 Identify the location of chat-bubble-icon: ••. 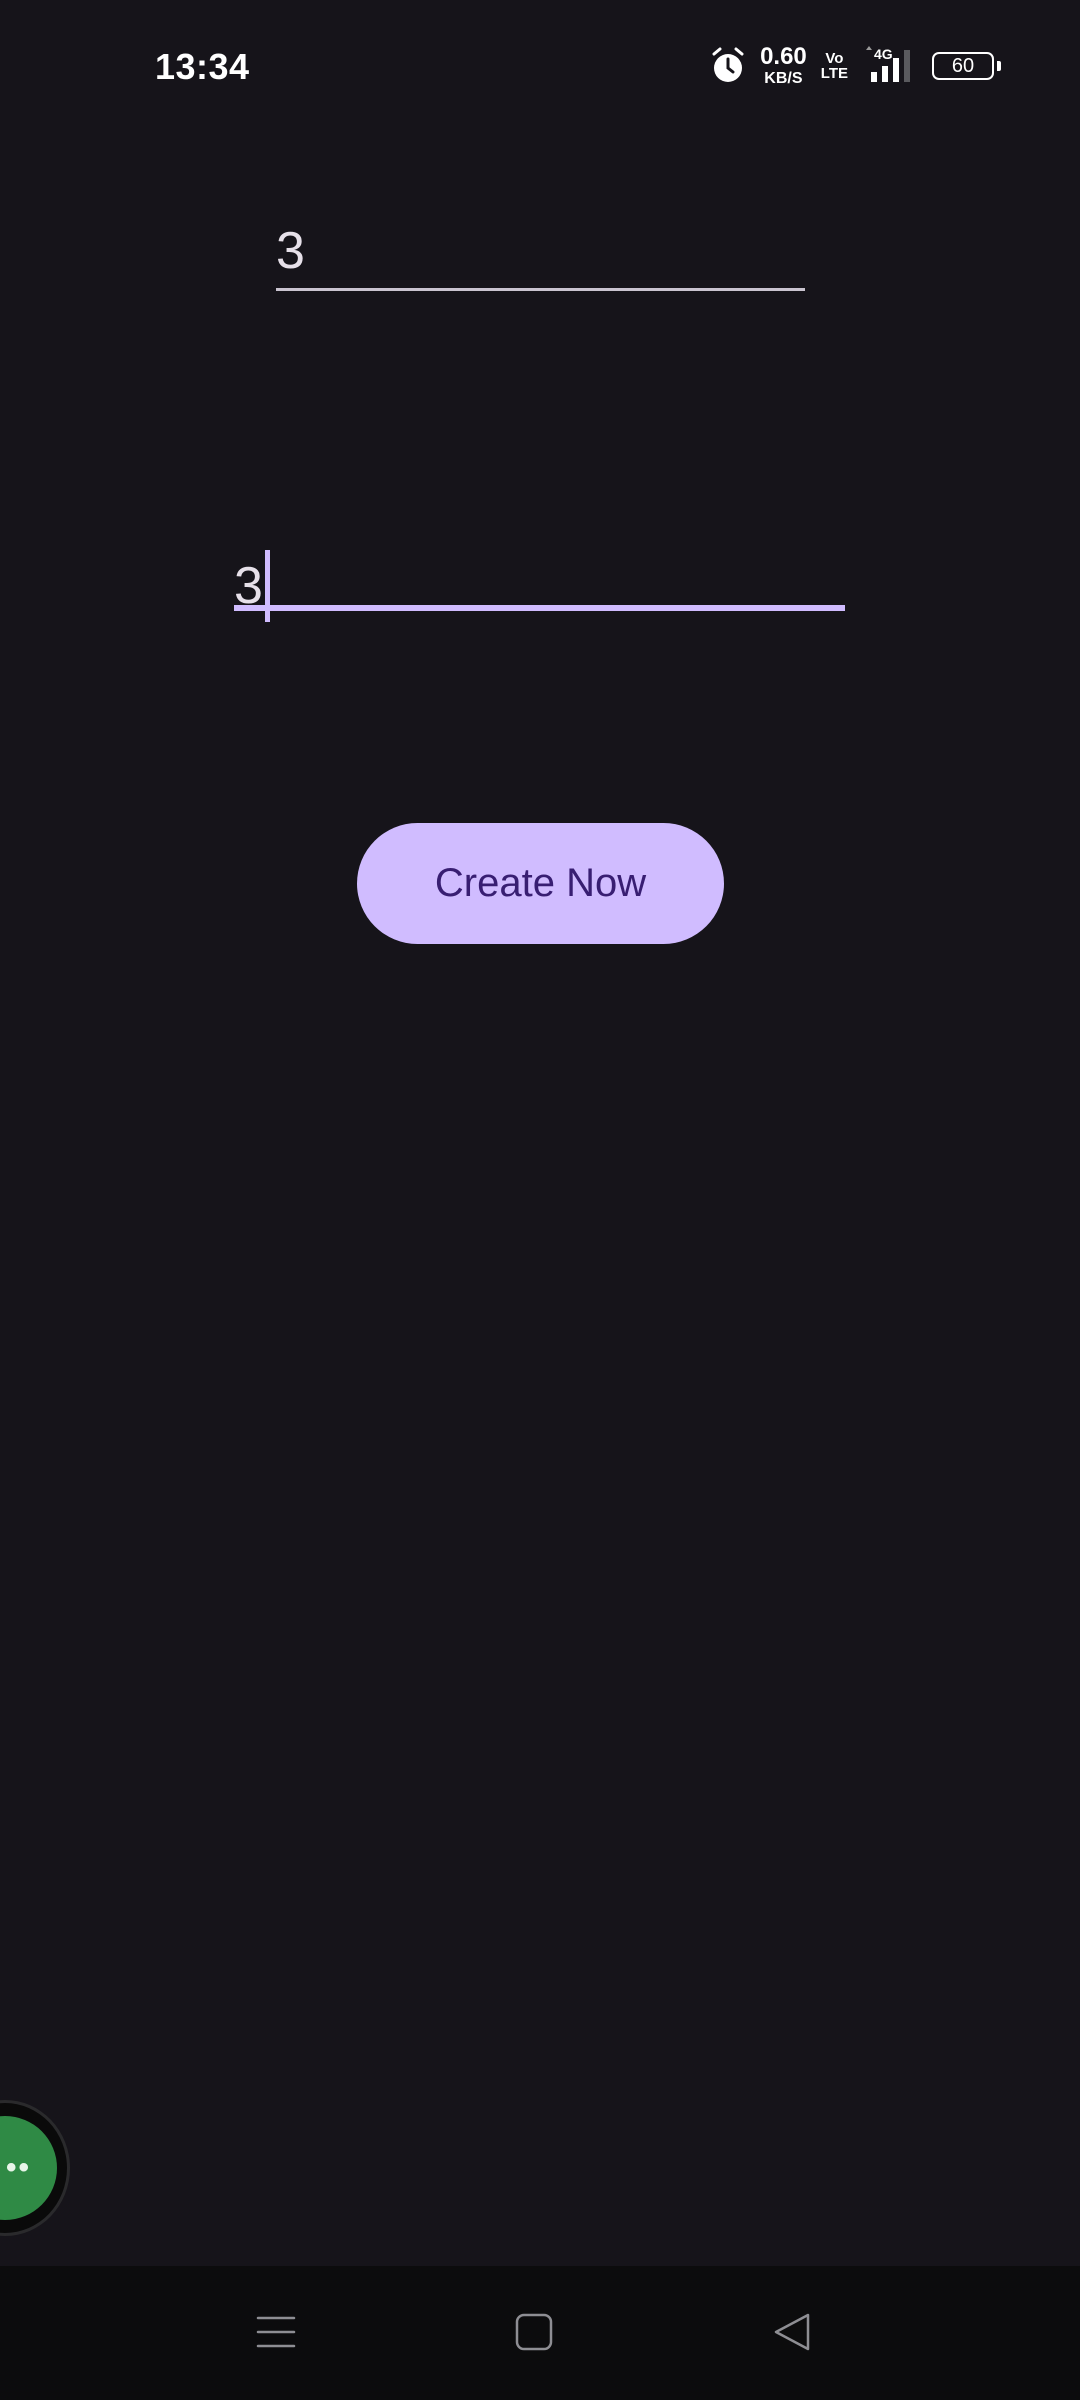
(28, 2168).